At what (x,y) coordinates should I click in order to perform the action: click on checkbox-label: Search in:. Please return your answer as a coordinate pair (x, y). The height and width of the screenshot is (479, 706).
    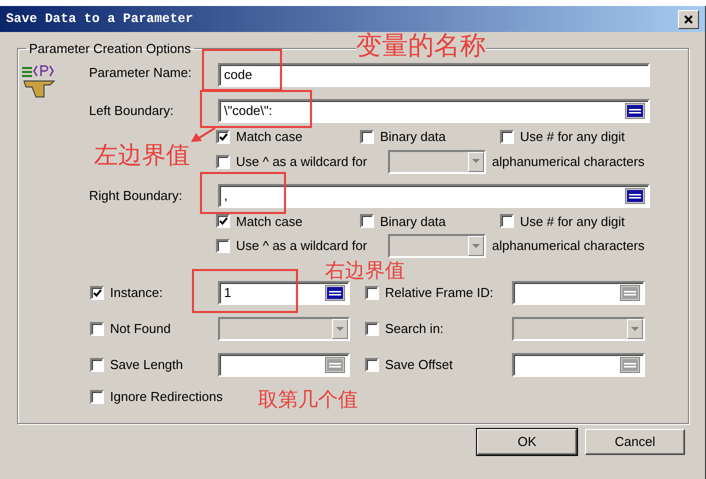
    Looking at the image, I should click on (414, 329).